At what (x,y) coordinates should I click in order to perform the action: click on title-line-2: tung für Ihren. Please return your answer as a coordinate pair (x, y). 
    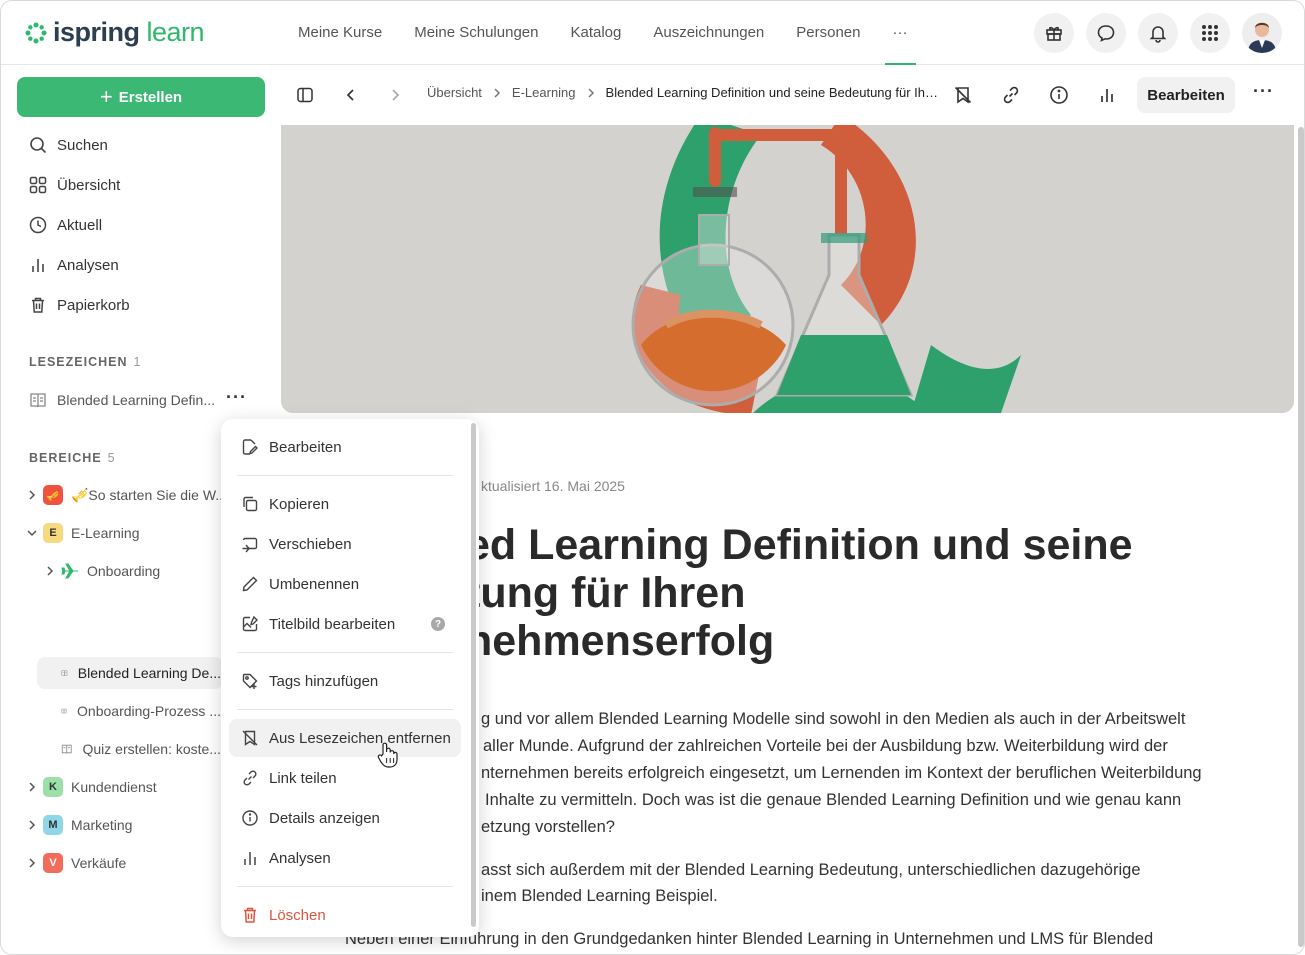
    Looking at the image, I should click on (606, 593).